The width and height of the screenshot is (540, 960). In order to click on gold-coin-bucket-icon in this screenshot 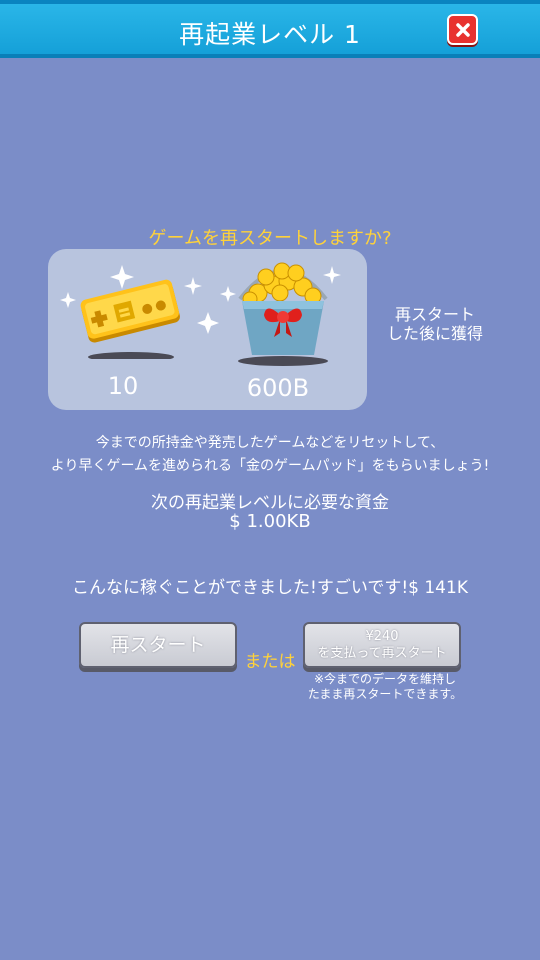, I will do `click(283, 314)`.